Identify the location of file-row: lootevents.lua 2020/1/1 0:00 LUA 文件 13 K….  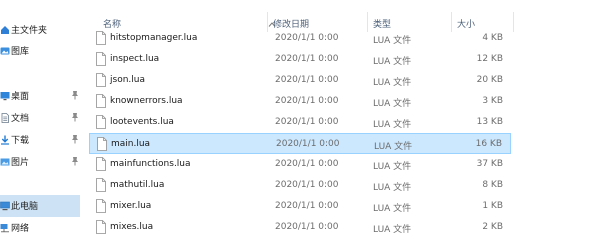
(300, 122).